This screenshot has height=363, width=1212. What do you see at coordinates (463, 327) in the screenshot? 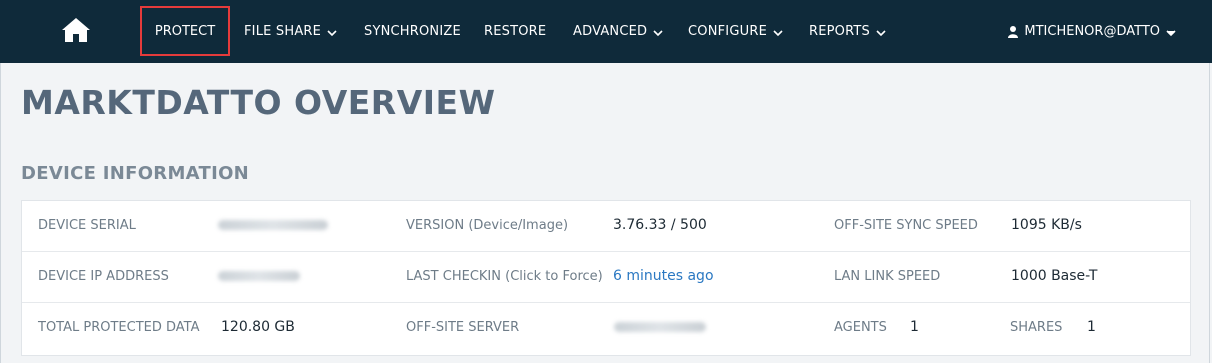
I see `offsite-server-label: OFF-SITE SERVER` at bounding box center [463, 327].